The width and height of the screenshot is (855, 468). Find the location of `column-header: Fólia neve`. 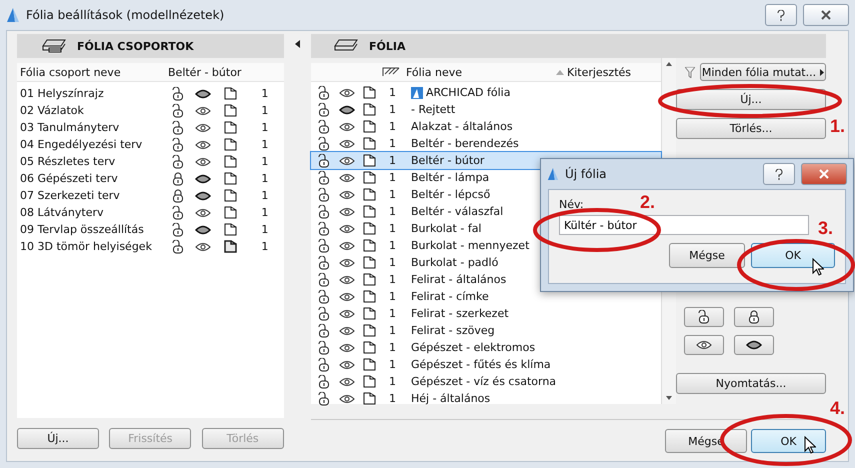

column-header: Fólia neve is located at coordinates (478, 72).